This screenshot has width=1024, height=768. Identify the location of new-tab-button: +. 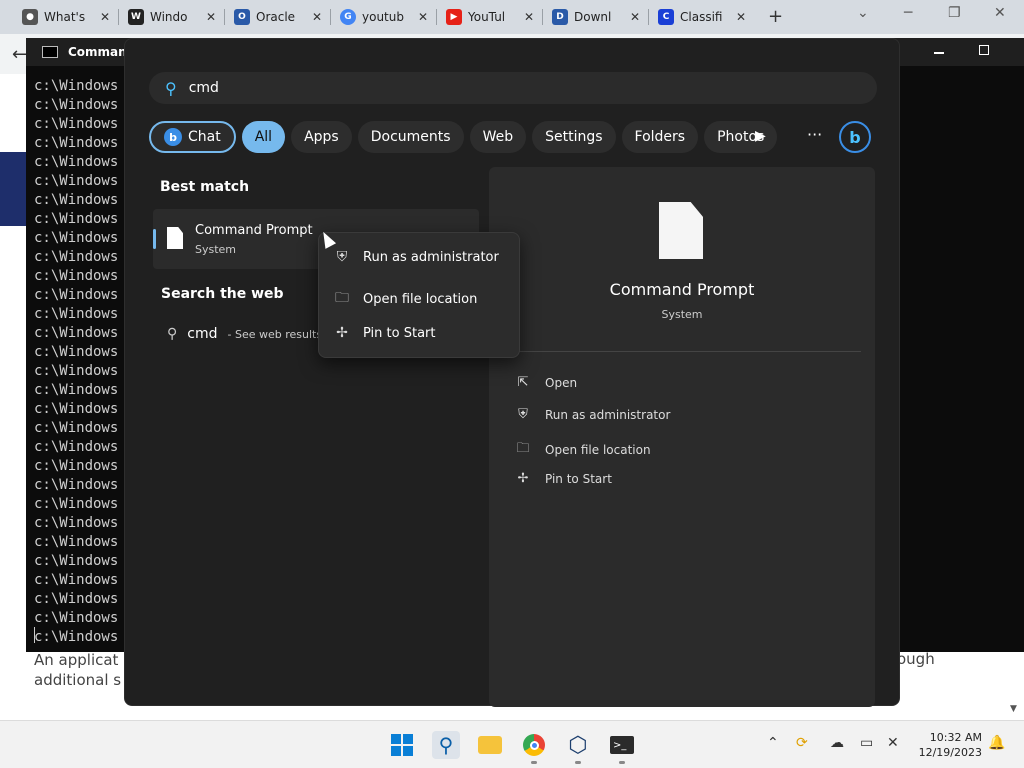
(775, 16).